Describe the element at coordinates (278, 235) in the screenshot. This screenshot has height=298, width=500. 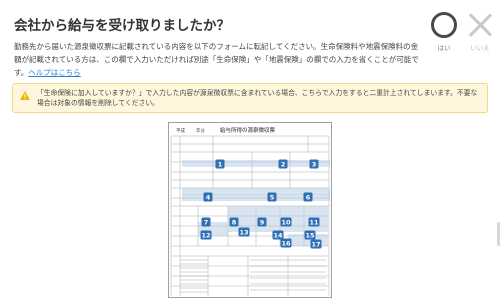
I see `form-marker-label: 14` at that location.